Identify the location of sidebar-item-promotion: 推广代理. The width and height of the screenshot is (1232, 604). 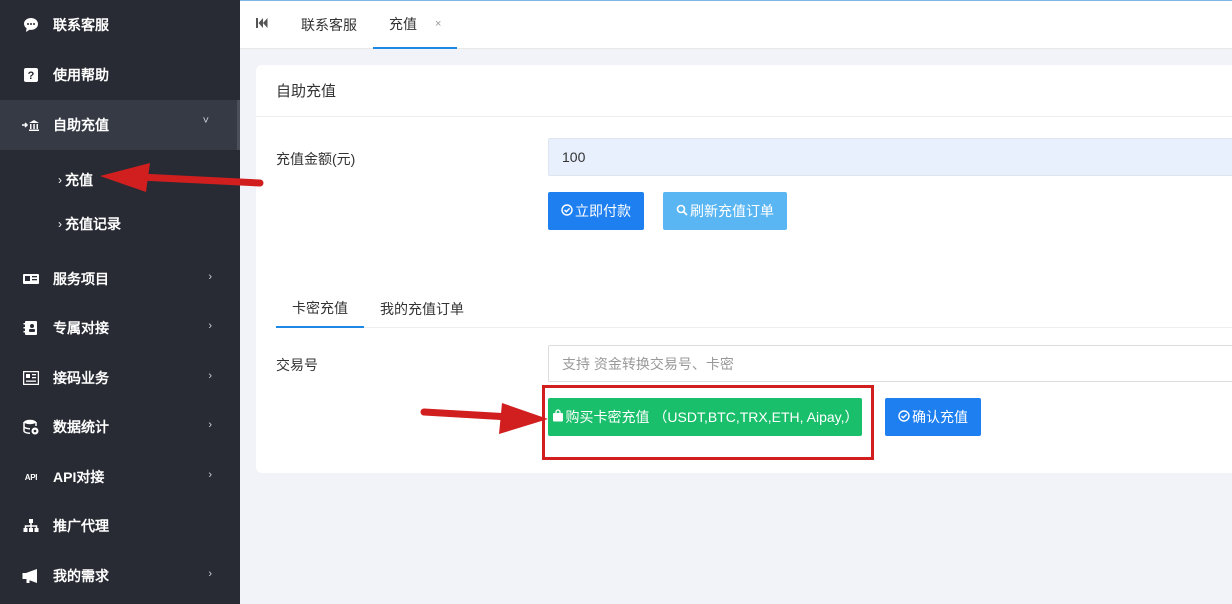
(120, 526).